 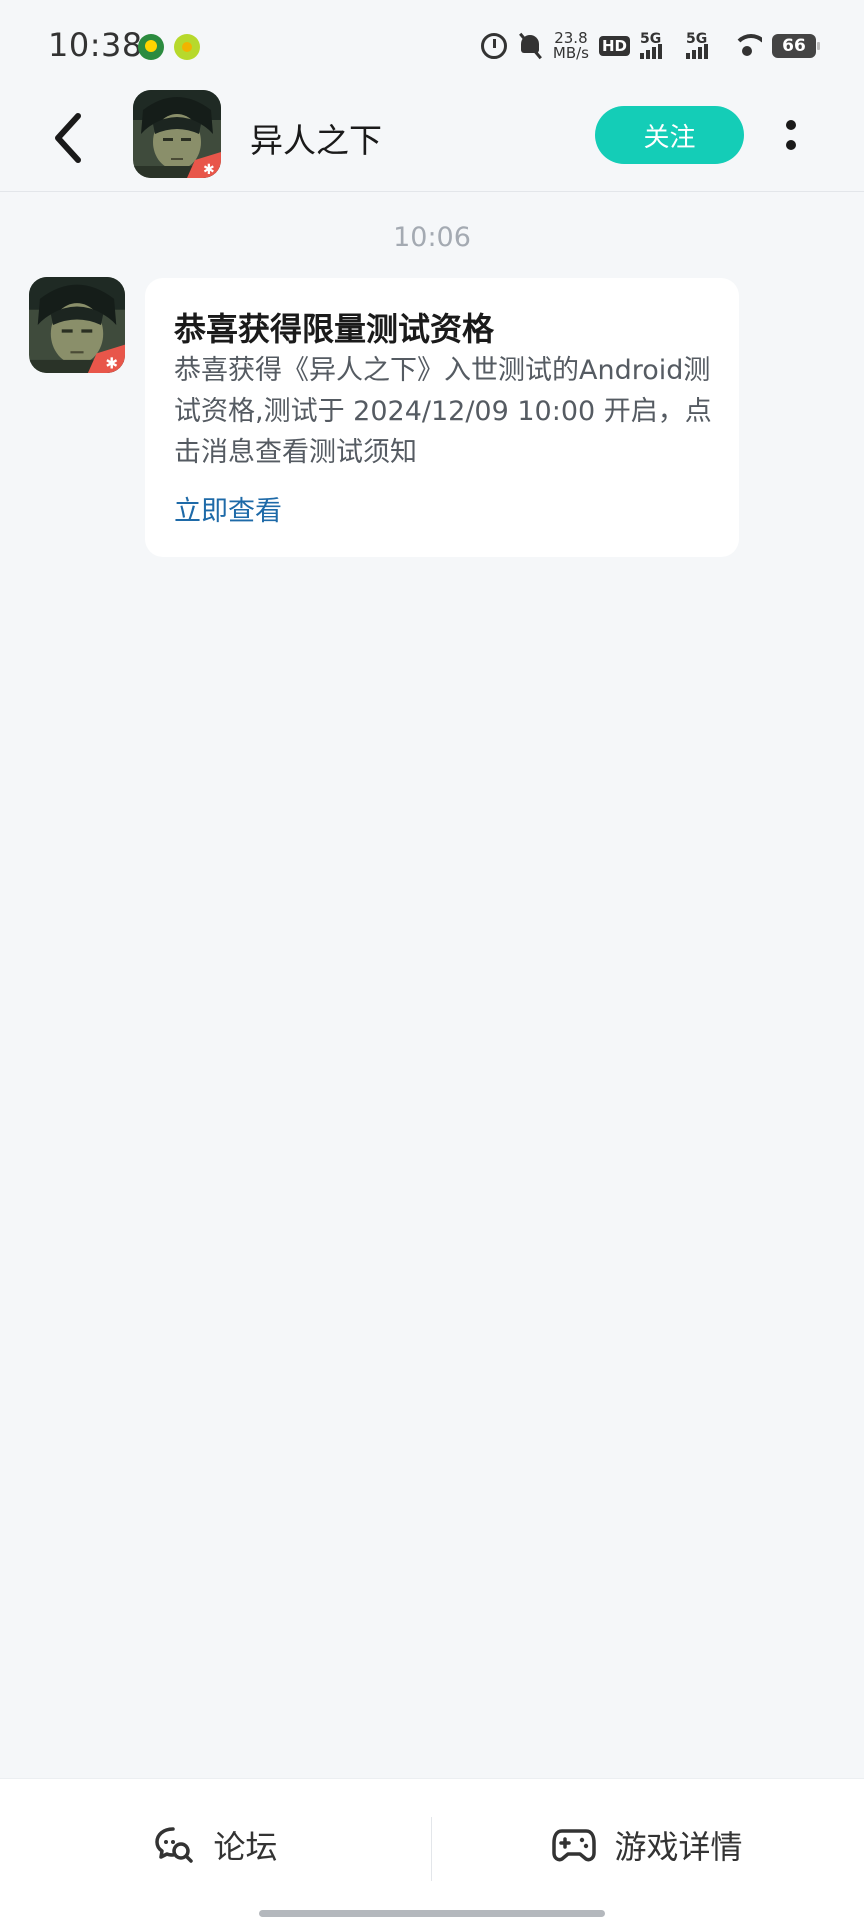 What do you see at coordinates (570, 53) in the screenshot?
I see `network-speed-unit: MB/s` at bounding box center [570, 53].